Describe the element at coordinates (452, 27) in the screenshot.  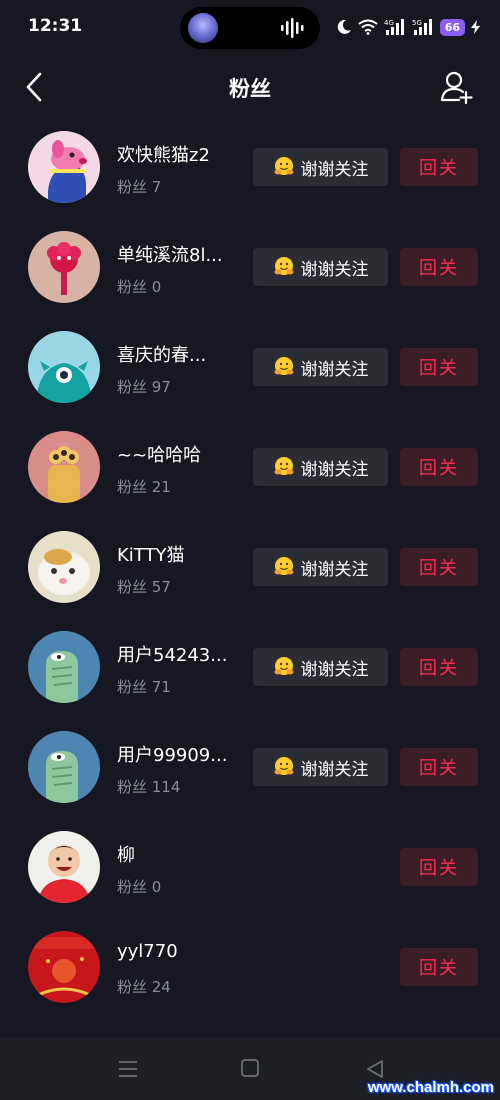
I see `battery-level: 66` at that location.